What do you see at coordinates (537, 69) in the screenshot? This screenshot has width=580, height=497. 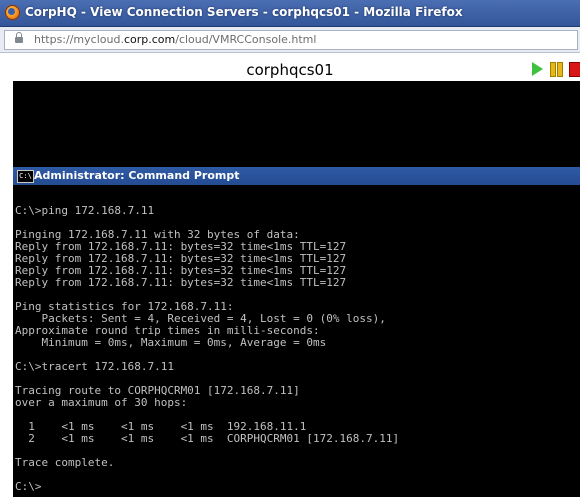 I see `play-icon` at bounding box center [537, 69].